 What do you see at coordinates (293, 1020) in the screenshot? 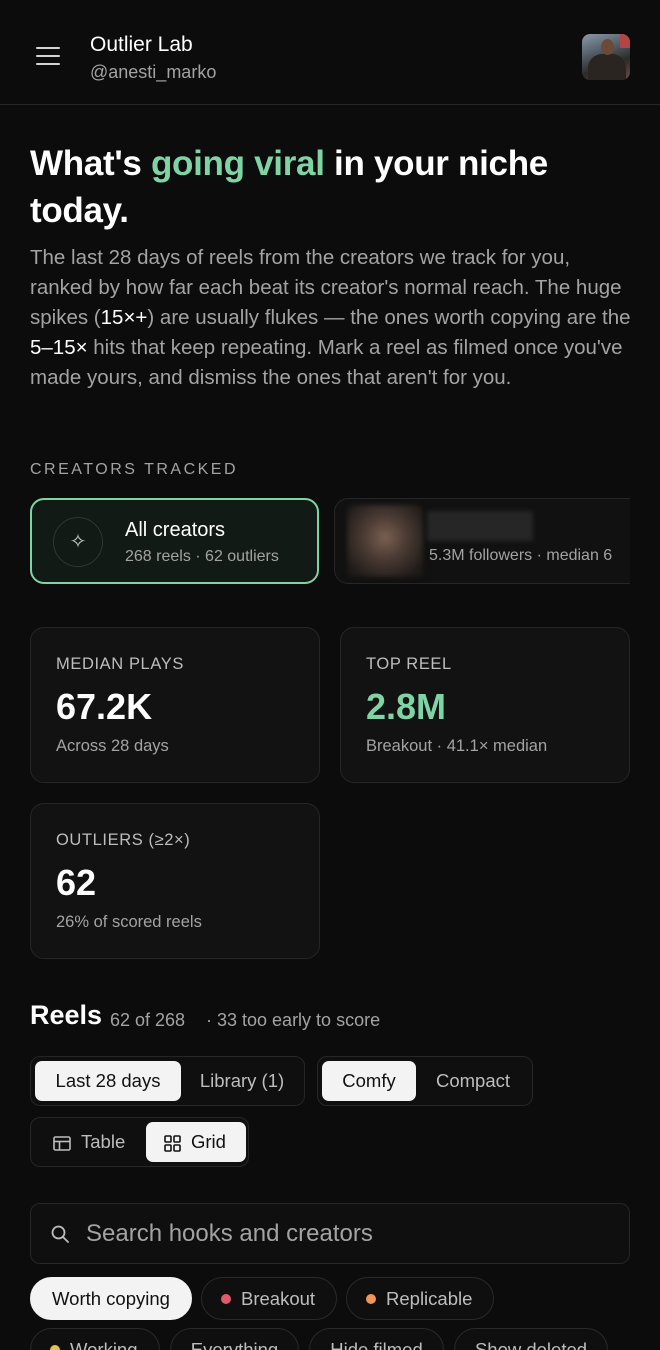
I see `reels-early-note: · 33 too early to score` at bounding box center [293, 1020].